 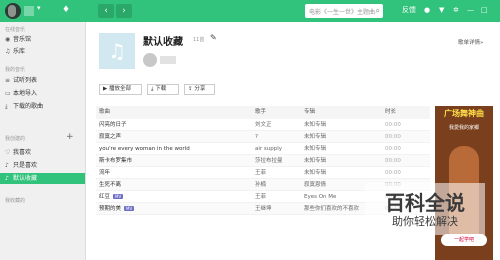 What do you see at coordinates (25, 165) in the screenshot?
I see `sidebar-item-label: 只是喜欢` at bounding box center [25, 165].